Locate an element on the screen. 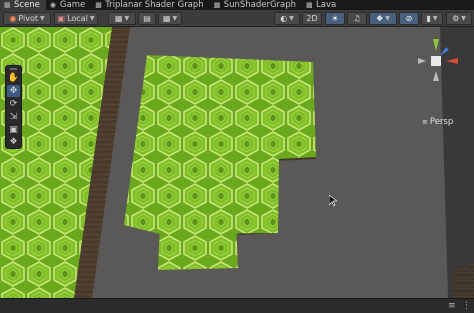  lock-icon: ≡ is located at coordinates (452, 306).